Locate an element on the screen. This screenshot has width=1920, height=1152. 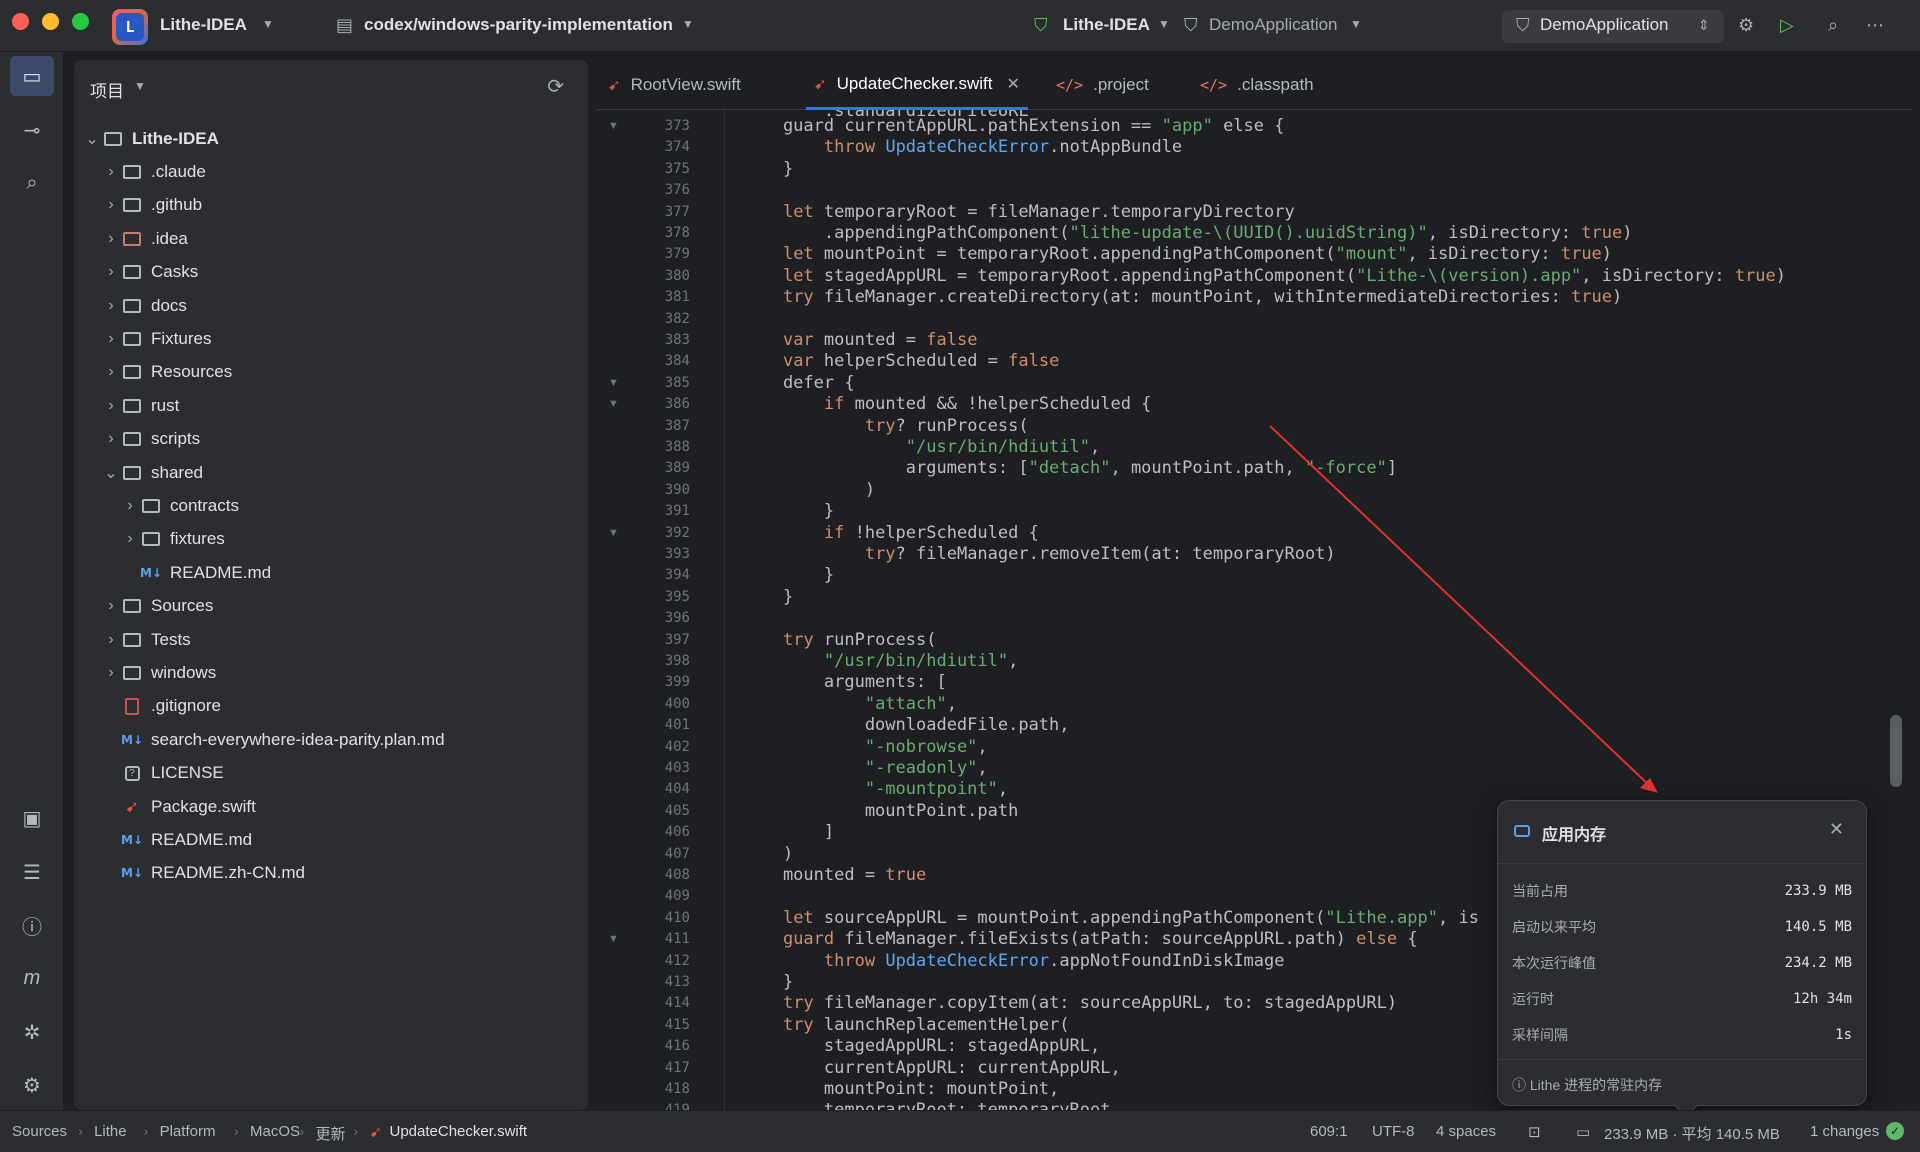
m-icon: m is located at coordinates (32, 978).